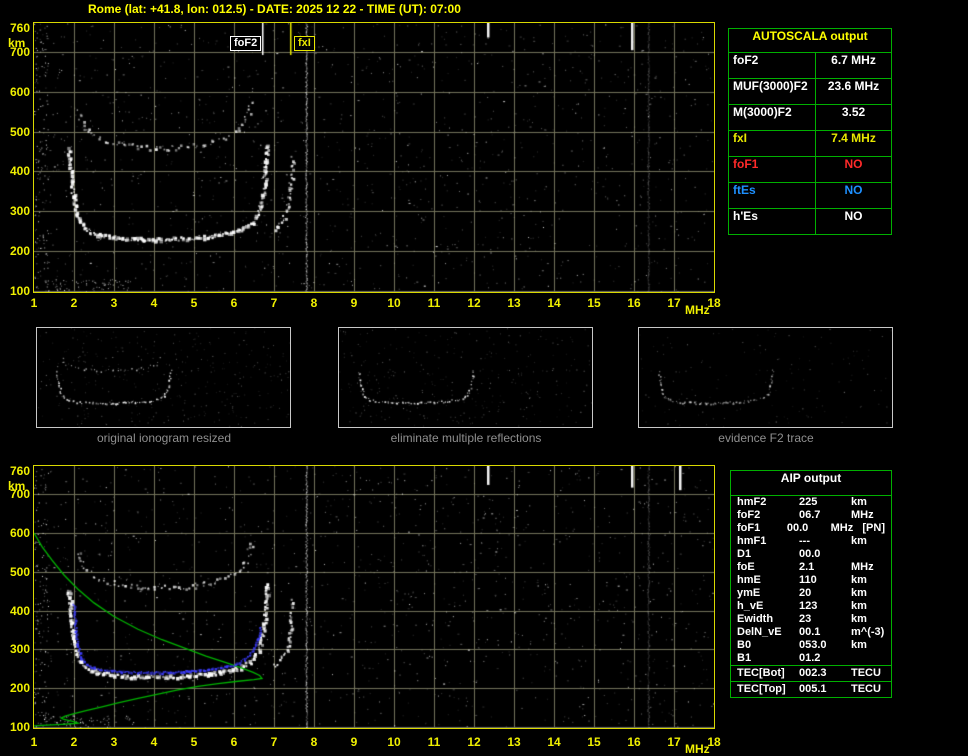  Describe the element at coordinates (804, 541) in the screenshot. I see `aip-value: ---` at that location.